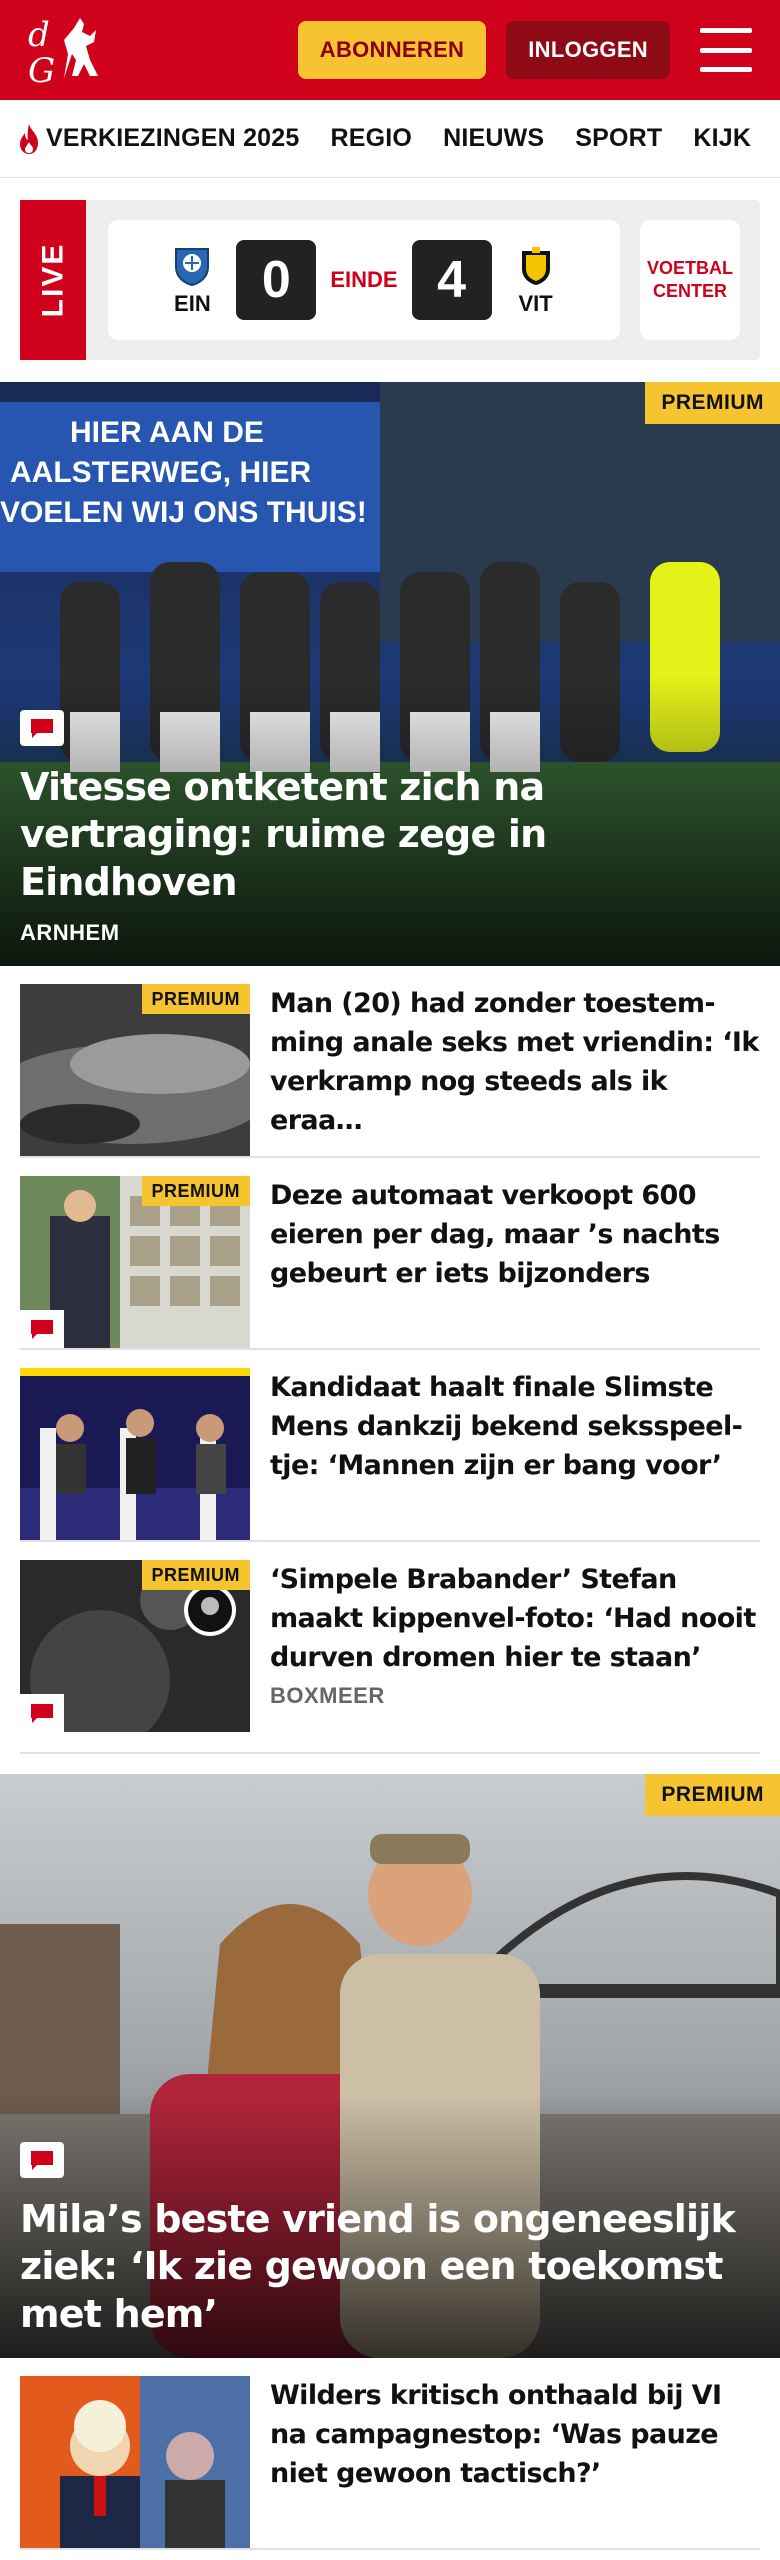 The image size is (780, 2560). Describe the element at coordinates (173, 138) in the screenshot. I see `nav-item-label: VERKIEZINGEN 2025` at that location.